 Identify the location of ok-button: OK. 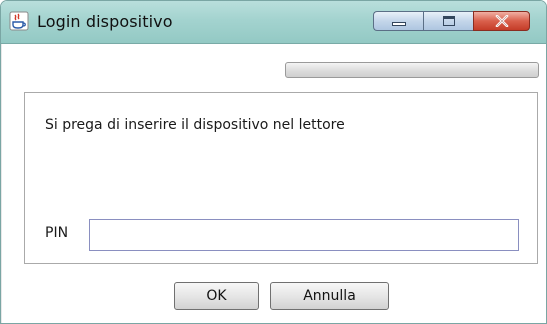
(216, 296).